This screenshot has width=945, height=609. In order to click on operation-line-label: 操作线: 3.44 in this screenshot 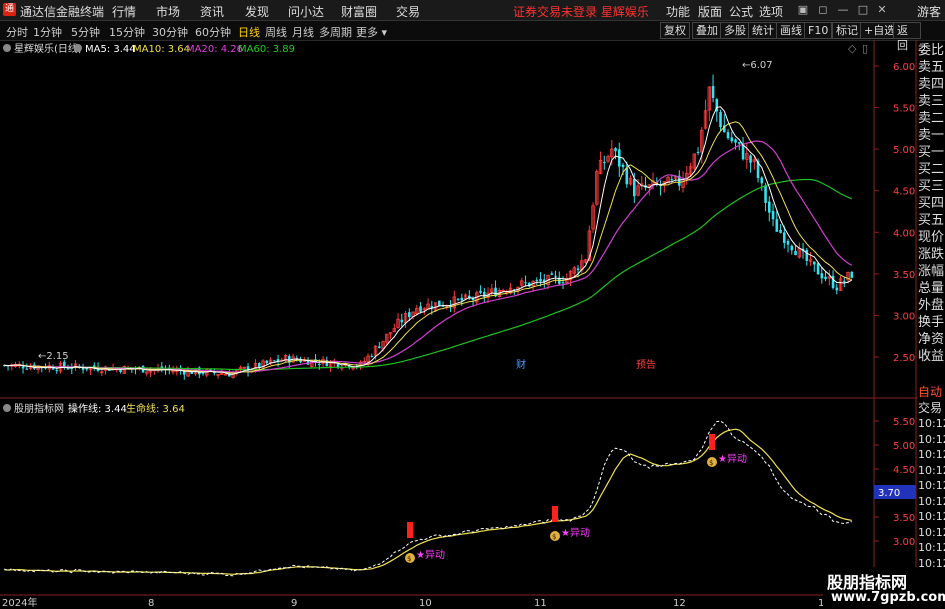, I will do `click(97, 408)`.